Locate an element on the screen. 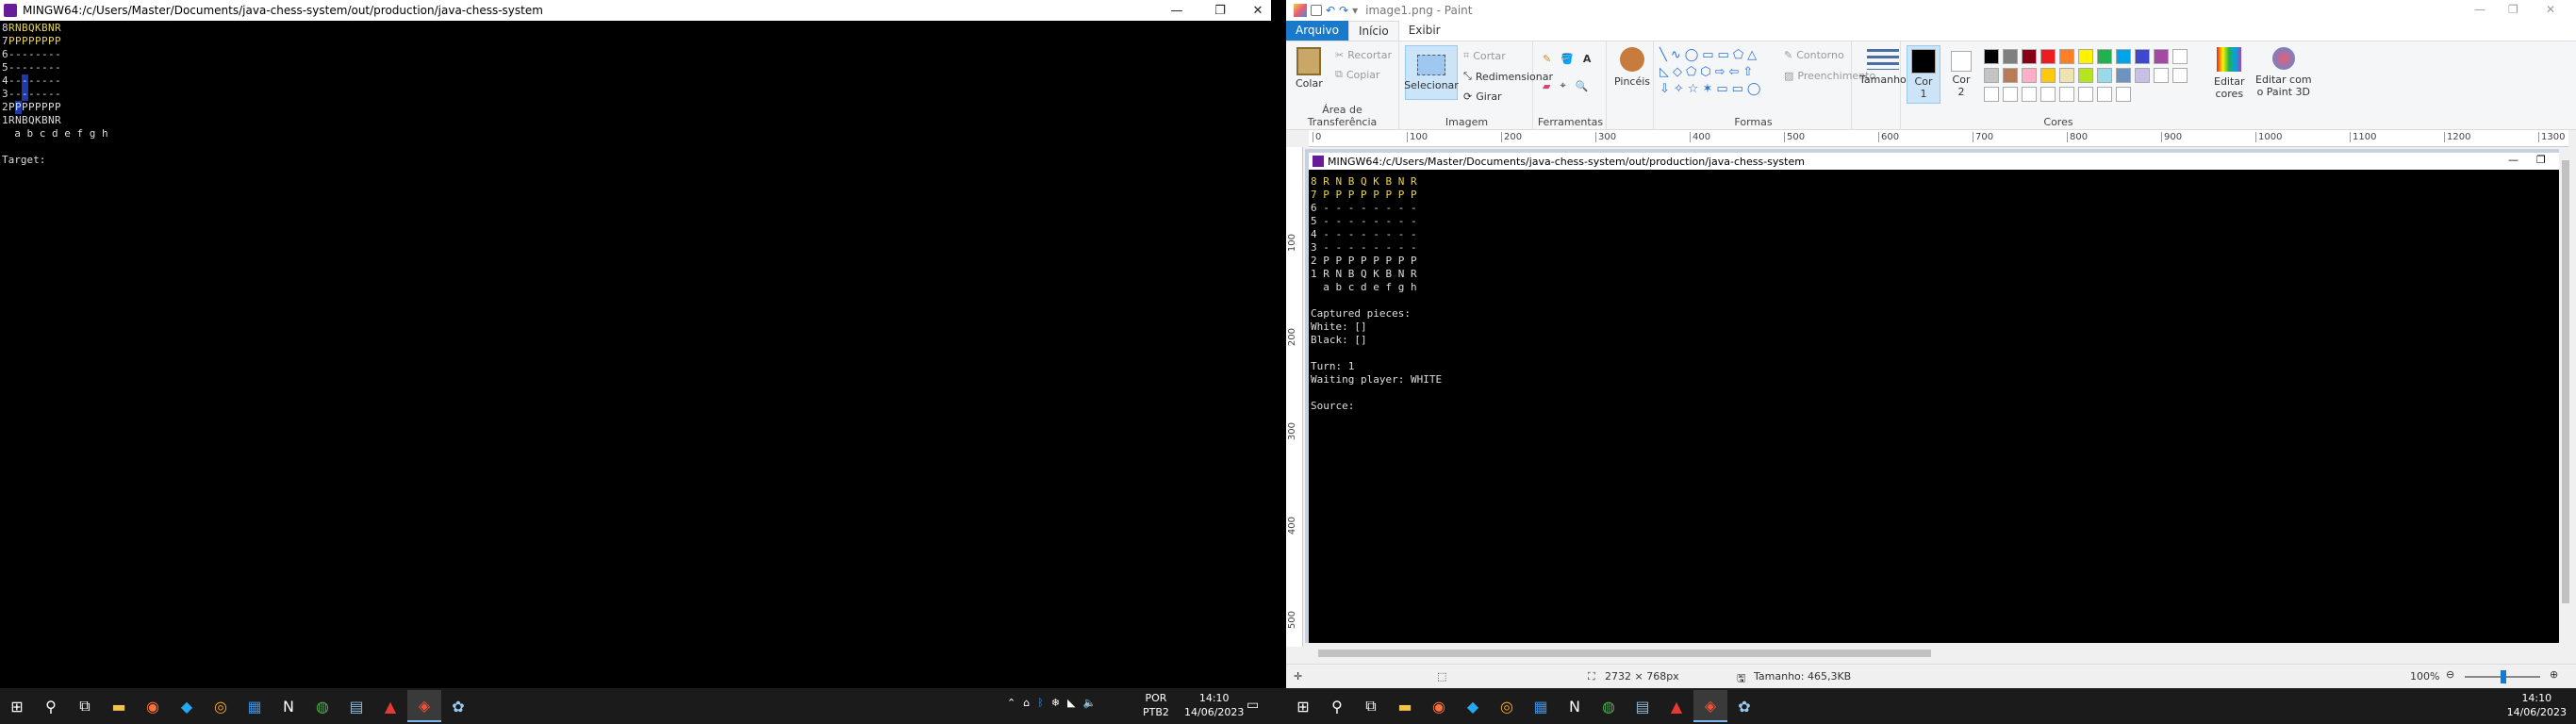 Image resolution: width=2576 pixels, height=724 pixels. select-button: Selecionar is located at coordinates (1431, 72).